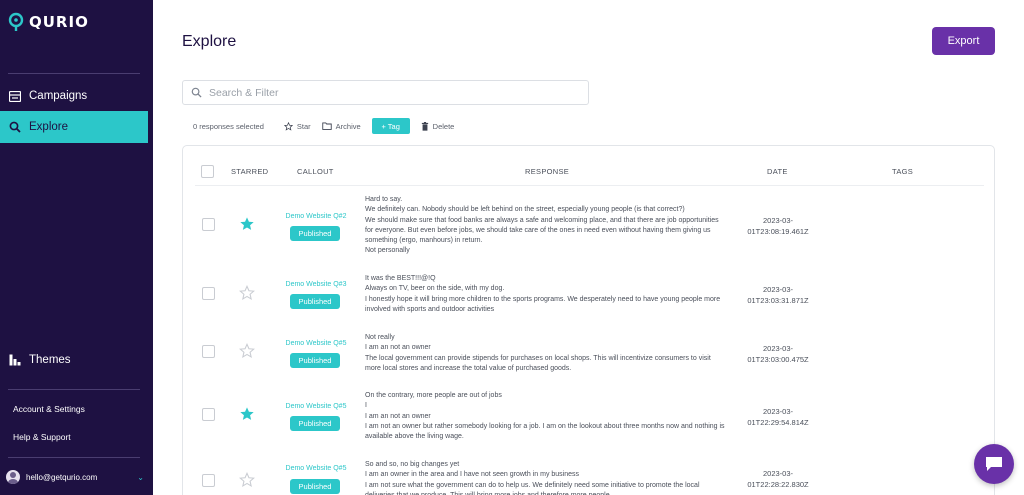 The width and height of the screenshot is (1024, 495). What do you see at coordinates (326, 126) in the screenshot?
I see `folder-icon` at bounding box center [326, 126].